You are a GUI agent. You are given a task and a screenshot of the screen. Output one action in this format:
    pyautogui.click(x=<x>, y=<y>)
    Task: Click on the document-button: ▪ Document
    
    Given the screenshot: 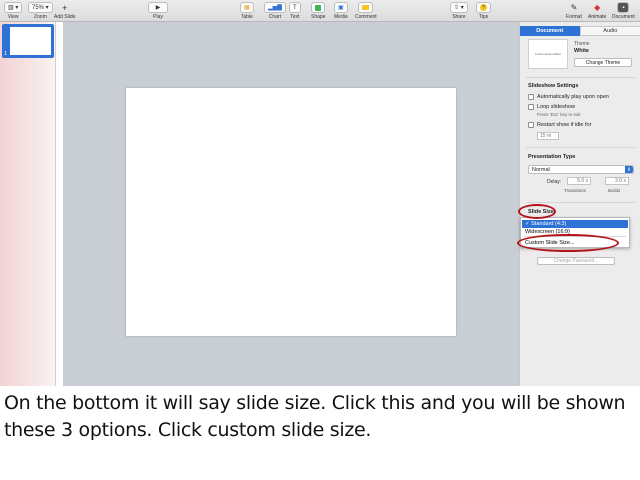 What is the action you would take?
    pyautogui.click(x=623, y=11)
    